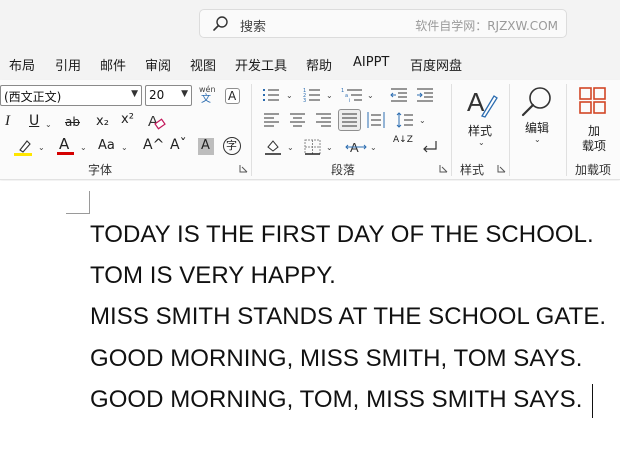 The width and height of the screenshot is (620, 460). I want to click on styles-icon: A, so click(482, 102).